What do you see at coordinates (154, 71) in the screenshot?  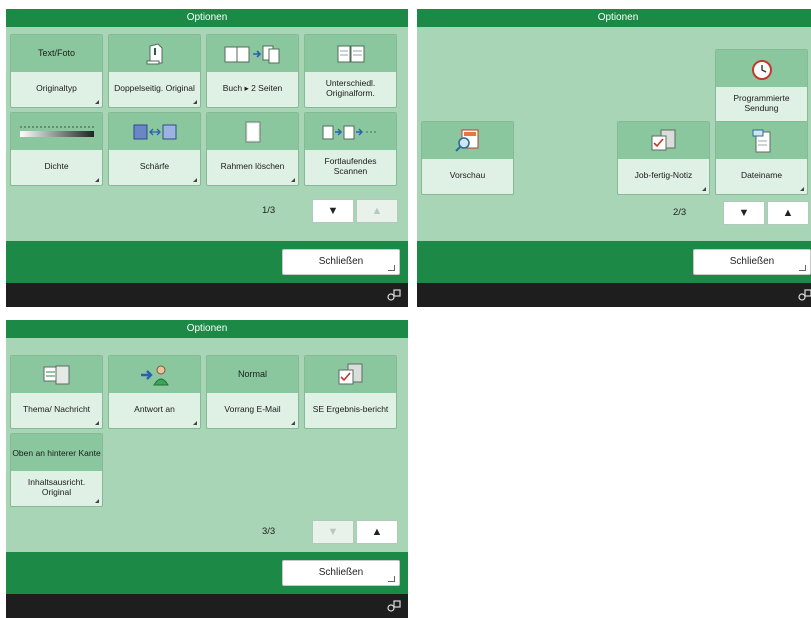 I see `doppelseitig-original-button: Doppelseitig. Original` at bounding box center [154, 71].